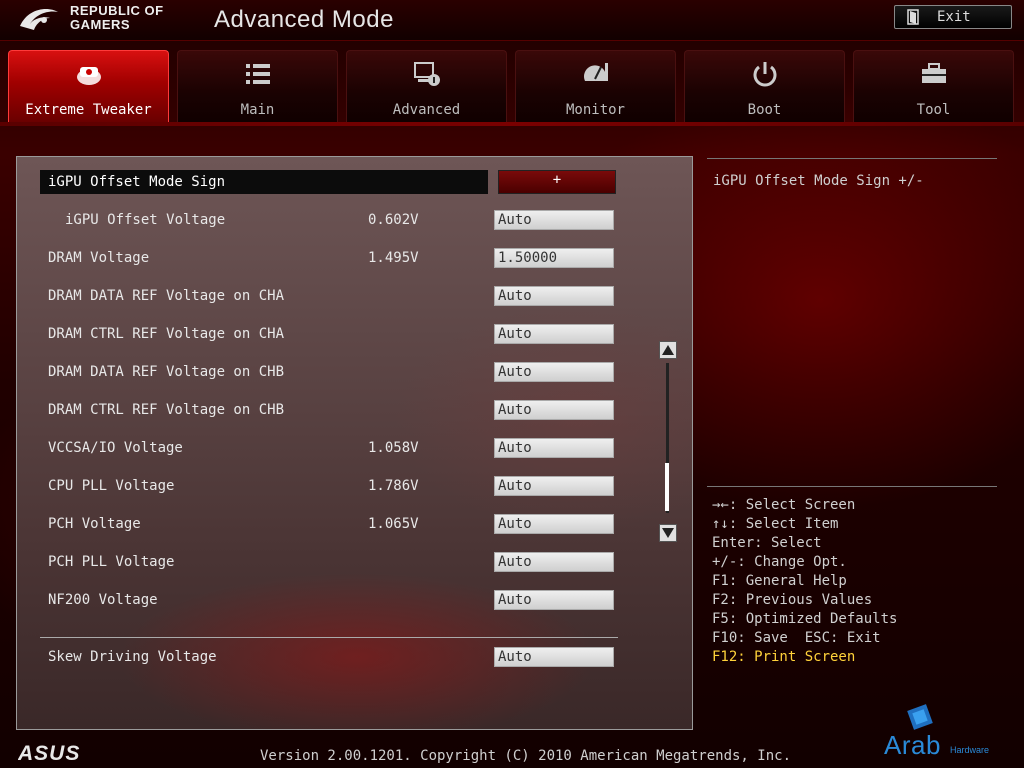 The height and width of the screenshot is (768, 1024). What do you see at coordinates (257, 110) in the screenshot?
I see `tab-label: Main` at bounding box center [257, 110].